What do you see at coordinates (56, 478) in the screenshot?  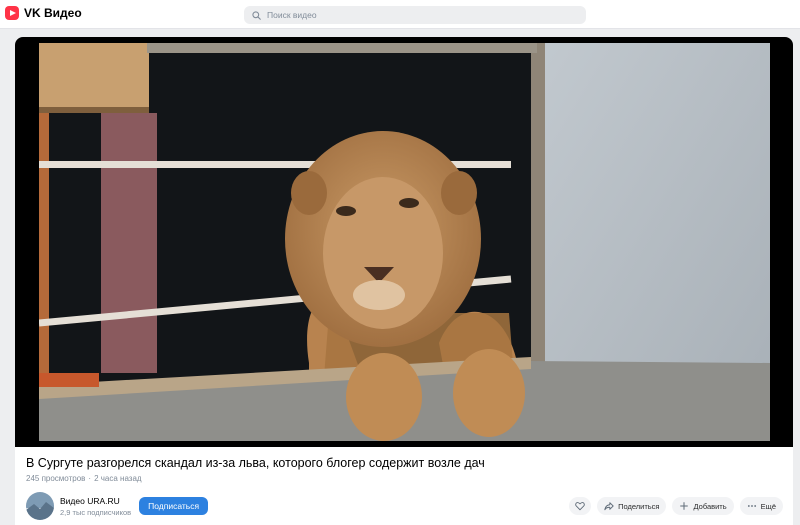 I see `view-count: 245 просмотров` at bounding box center [56, 478].